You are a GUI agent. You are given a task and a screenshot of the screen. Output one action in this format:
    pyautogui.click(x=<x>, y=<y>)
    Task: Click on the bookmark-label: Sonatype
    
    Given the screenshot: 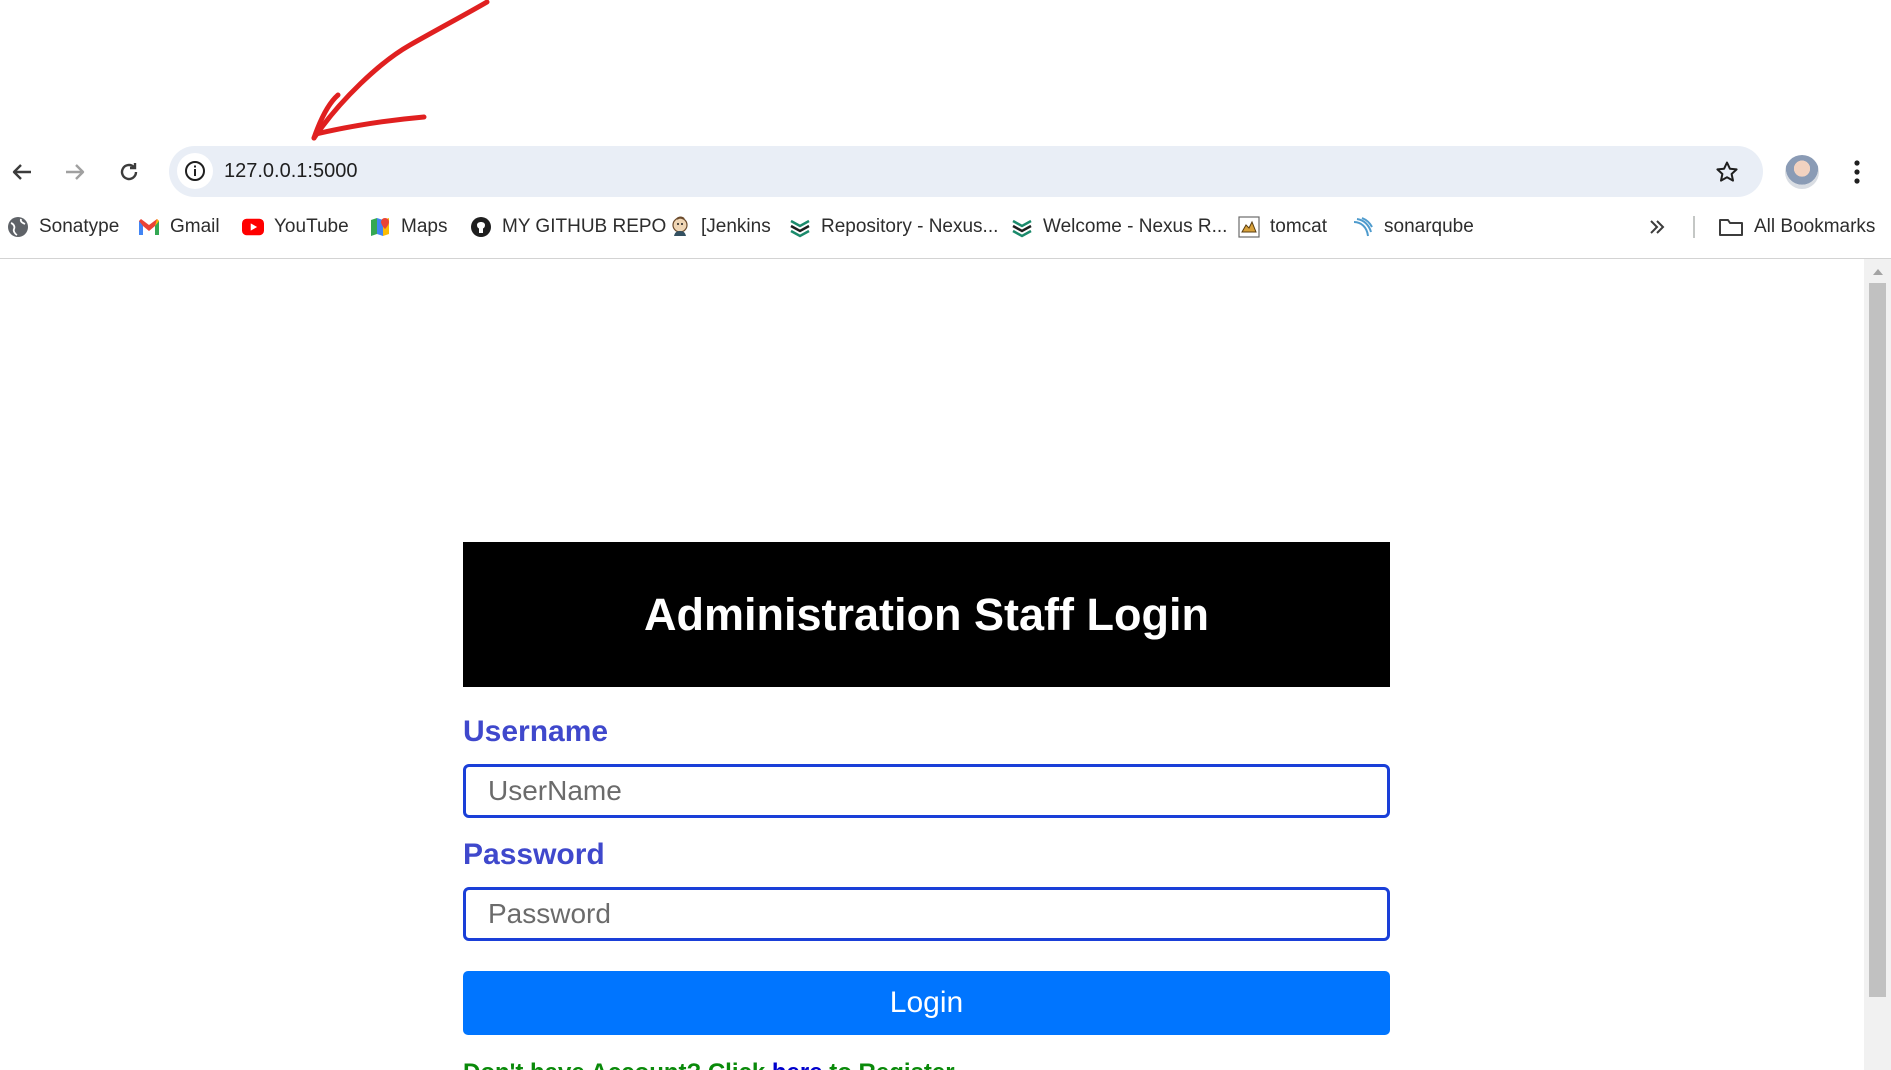 What is the action you would take?
    pyautogui.click(x=79, y=226)
    